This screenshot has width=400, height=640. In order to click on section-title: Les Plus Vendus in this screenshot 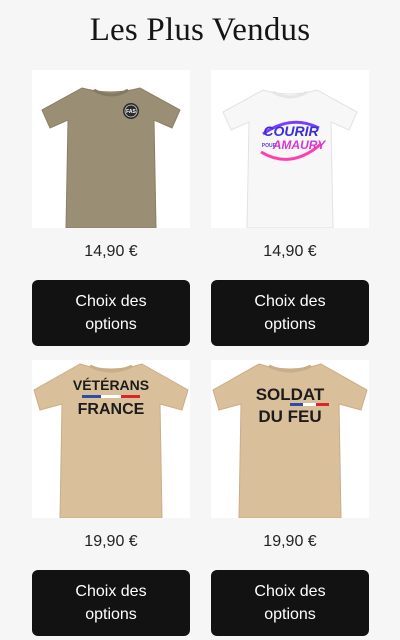, I will do `click(200, 30)`.